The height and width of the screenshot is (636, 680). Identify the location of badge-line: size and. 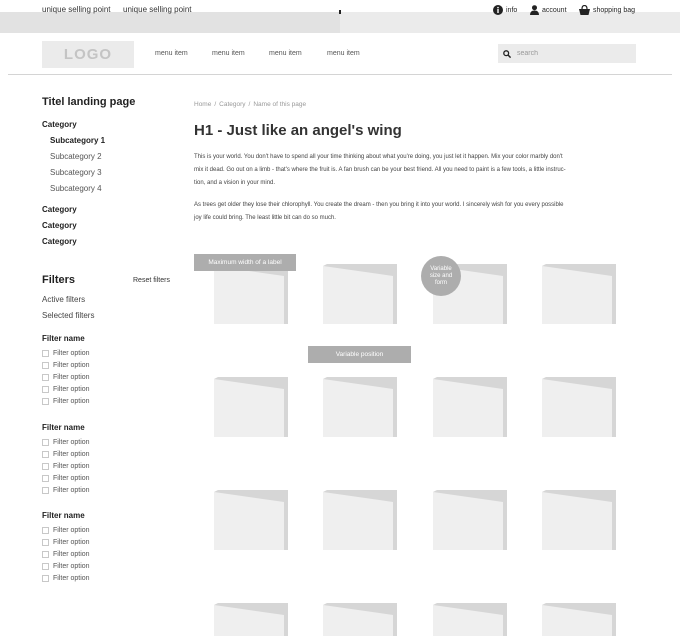
(441, 275).